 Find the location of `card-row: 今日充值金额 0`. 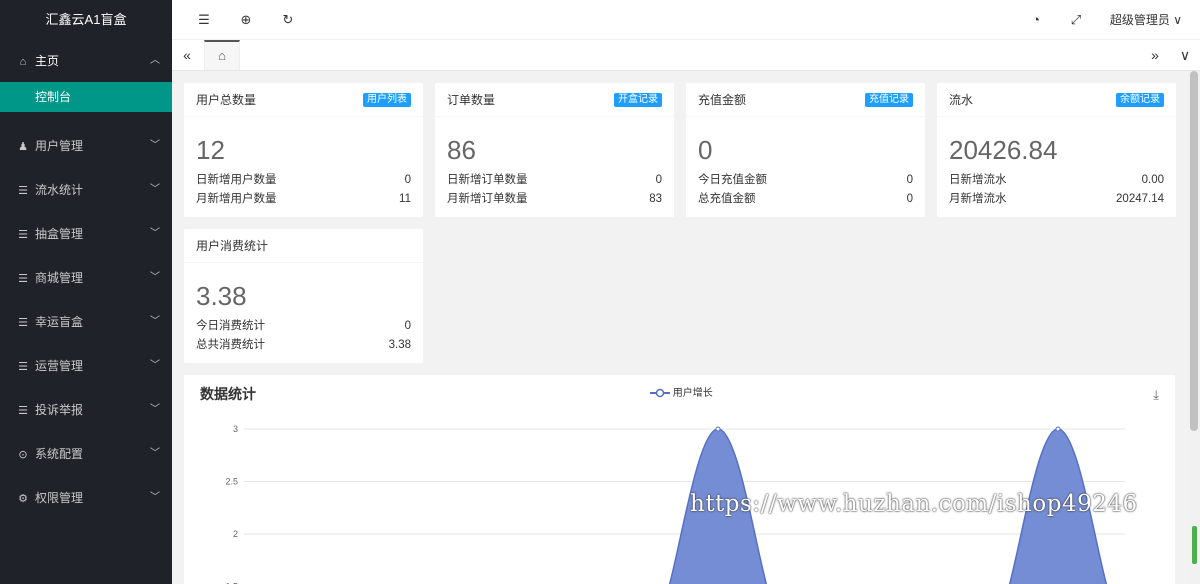

card-row: 今日充值金额 0 is located at coordinates (805, 180).